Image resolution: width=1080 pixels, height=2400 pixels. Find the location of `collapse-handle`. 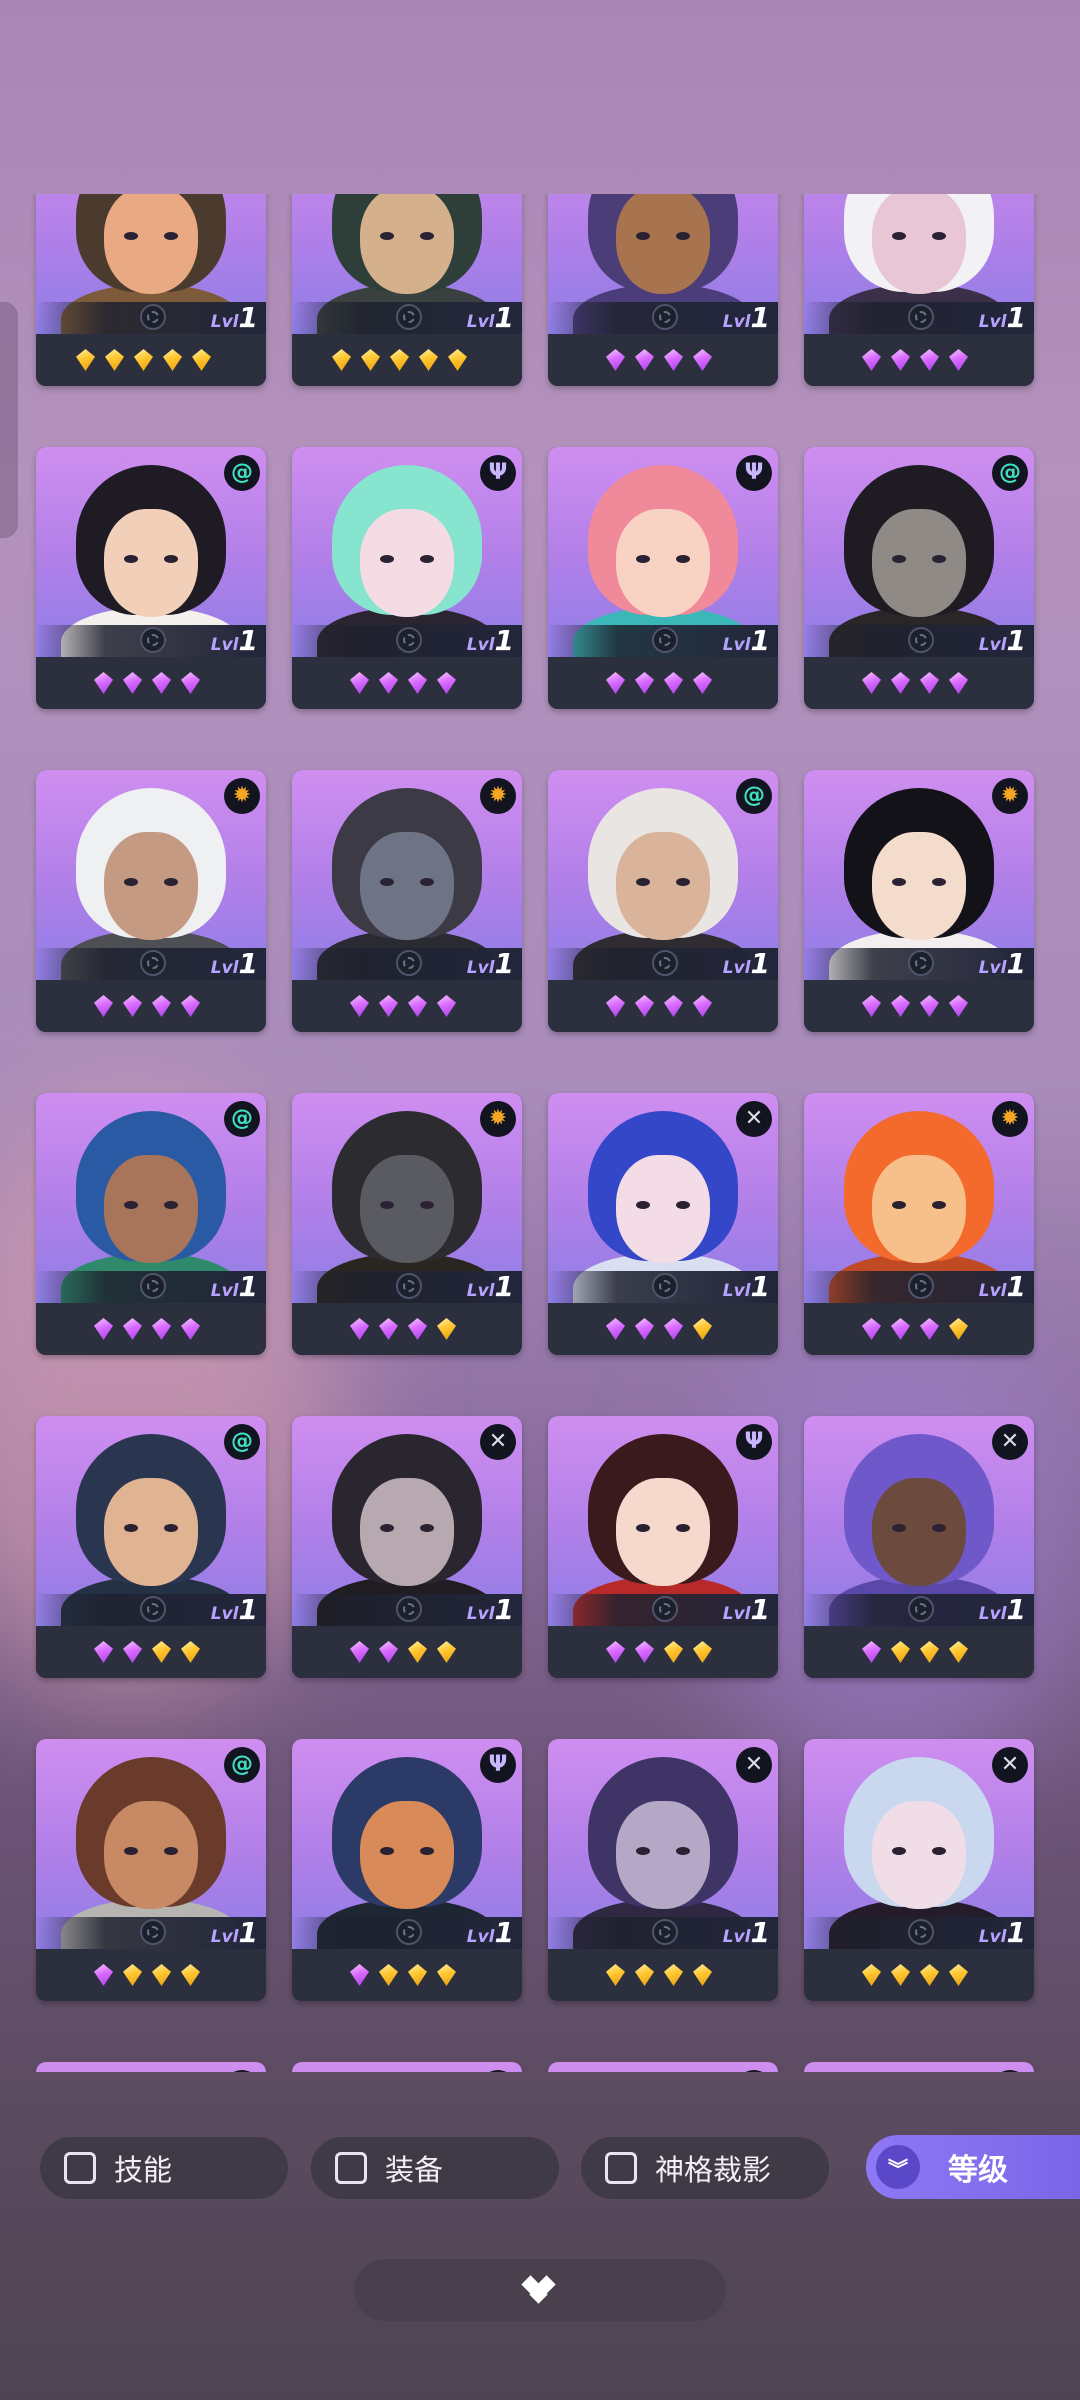

collapse-handle is located at coordinates (540, 2290).